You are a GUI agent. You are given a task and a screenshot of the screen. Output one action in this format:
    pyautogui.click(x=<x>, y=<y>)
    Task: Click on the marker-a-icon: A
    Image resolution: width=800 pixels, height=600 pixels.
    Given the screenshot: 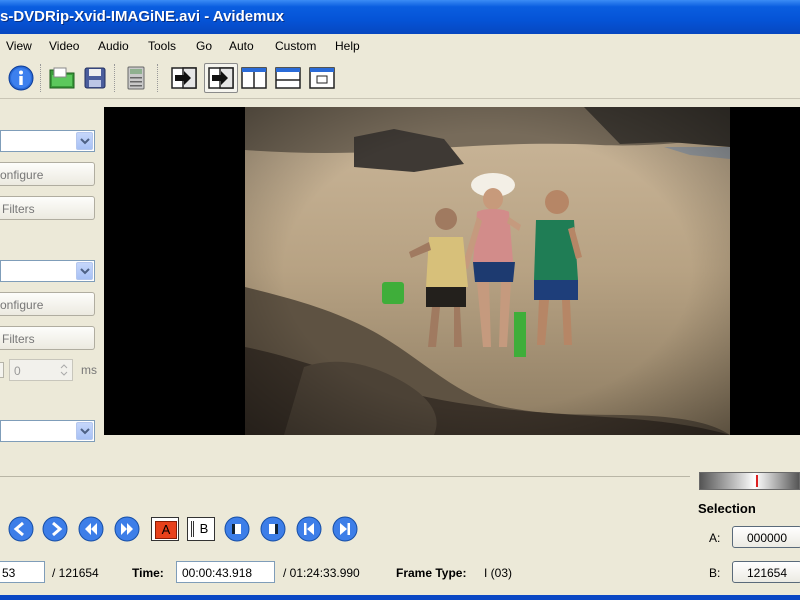 What is the action you would take?
    pyautogui.click(x=166, y=530)
    